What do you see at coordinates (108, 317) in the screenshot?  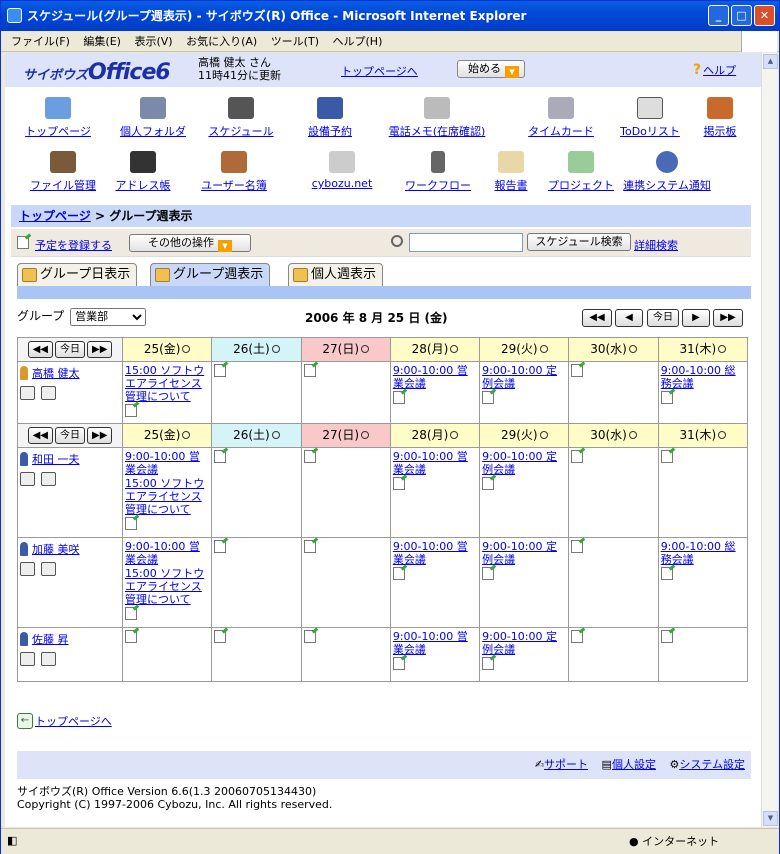 I see `group-select: 営業部` at bounding box center [108, 317].